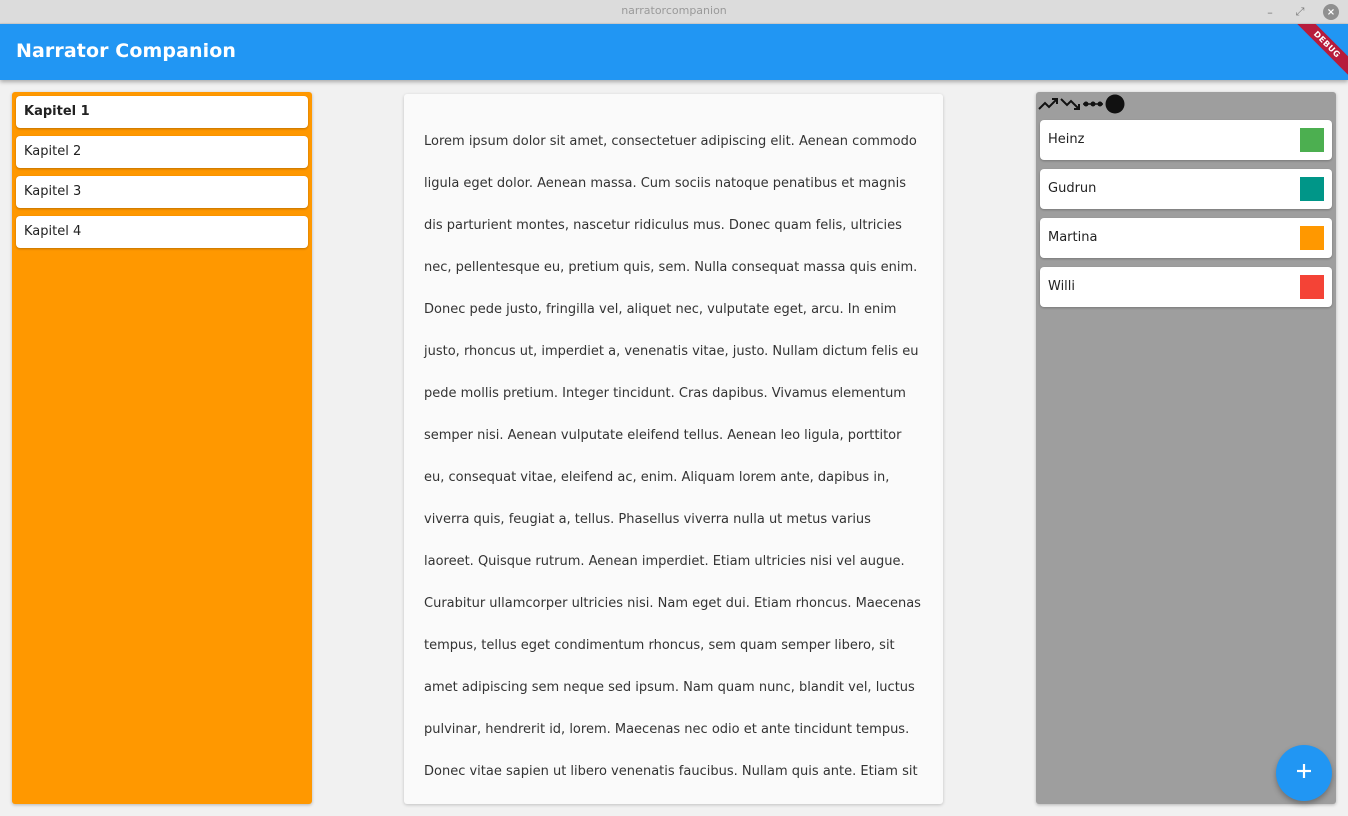 This screenshot has height=816, width=1348. Describe the element at coordinates (1331, 12) in the screenshot. I see `close-button: ×` at that location.